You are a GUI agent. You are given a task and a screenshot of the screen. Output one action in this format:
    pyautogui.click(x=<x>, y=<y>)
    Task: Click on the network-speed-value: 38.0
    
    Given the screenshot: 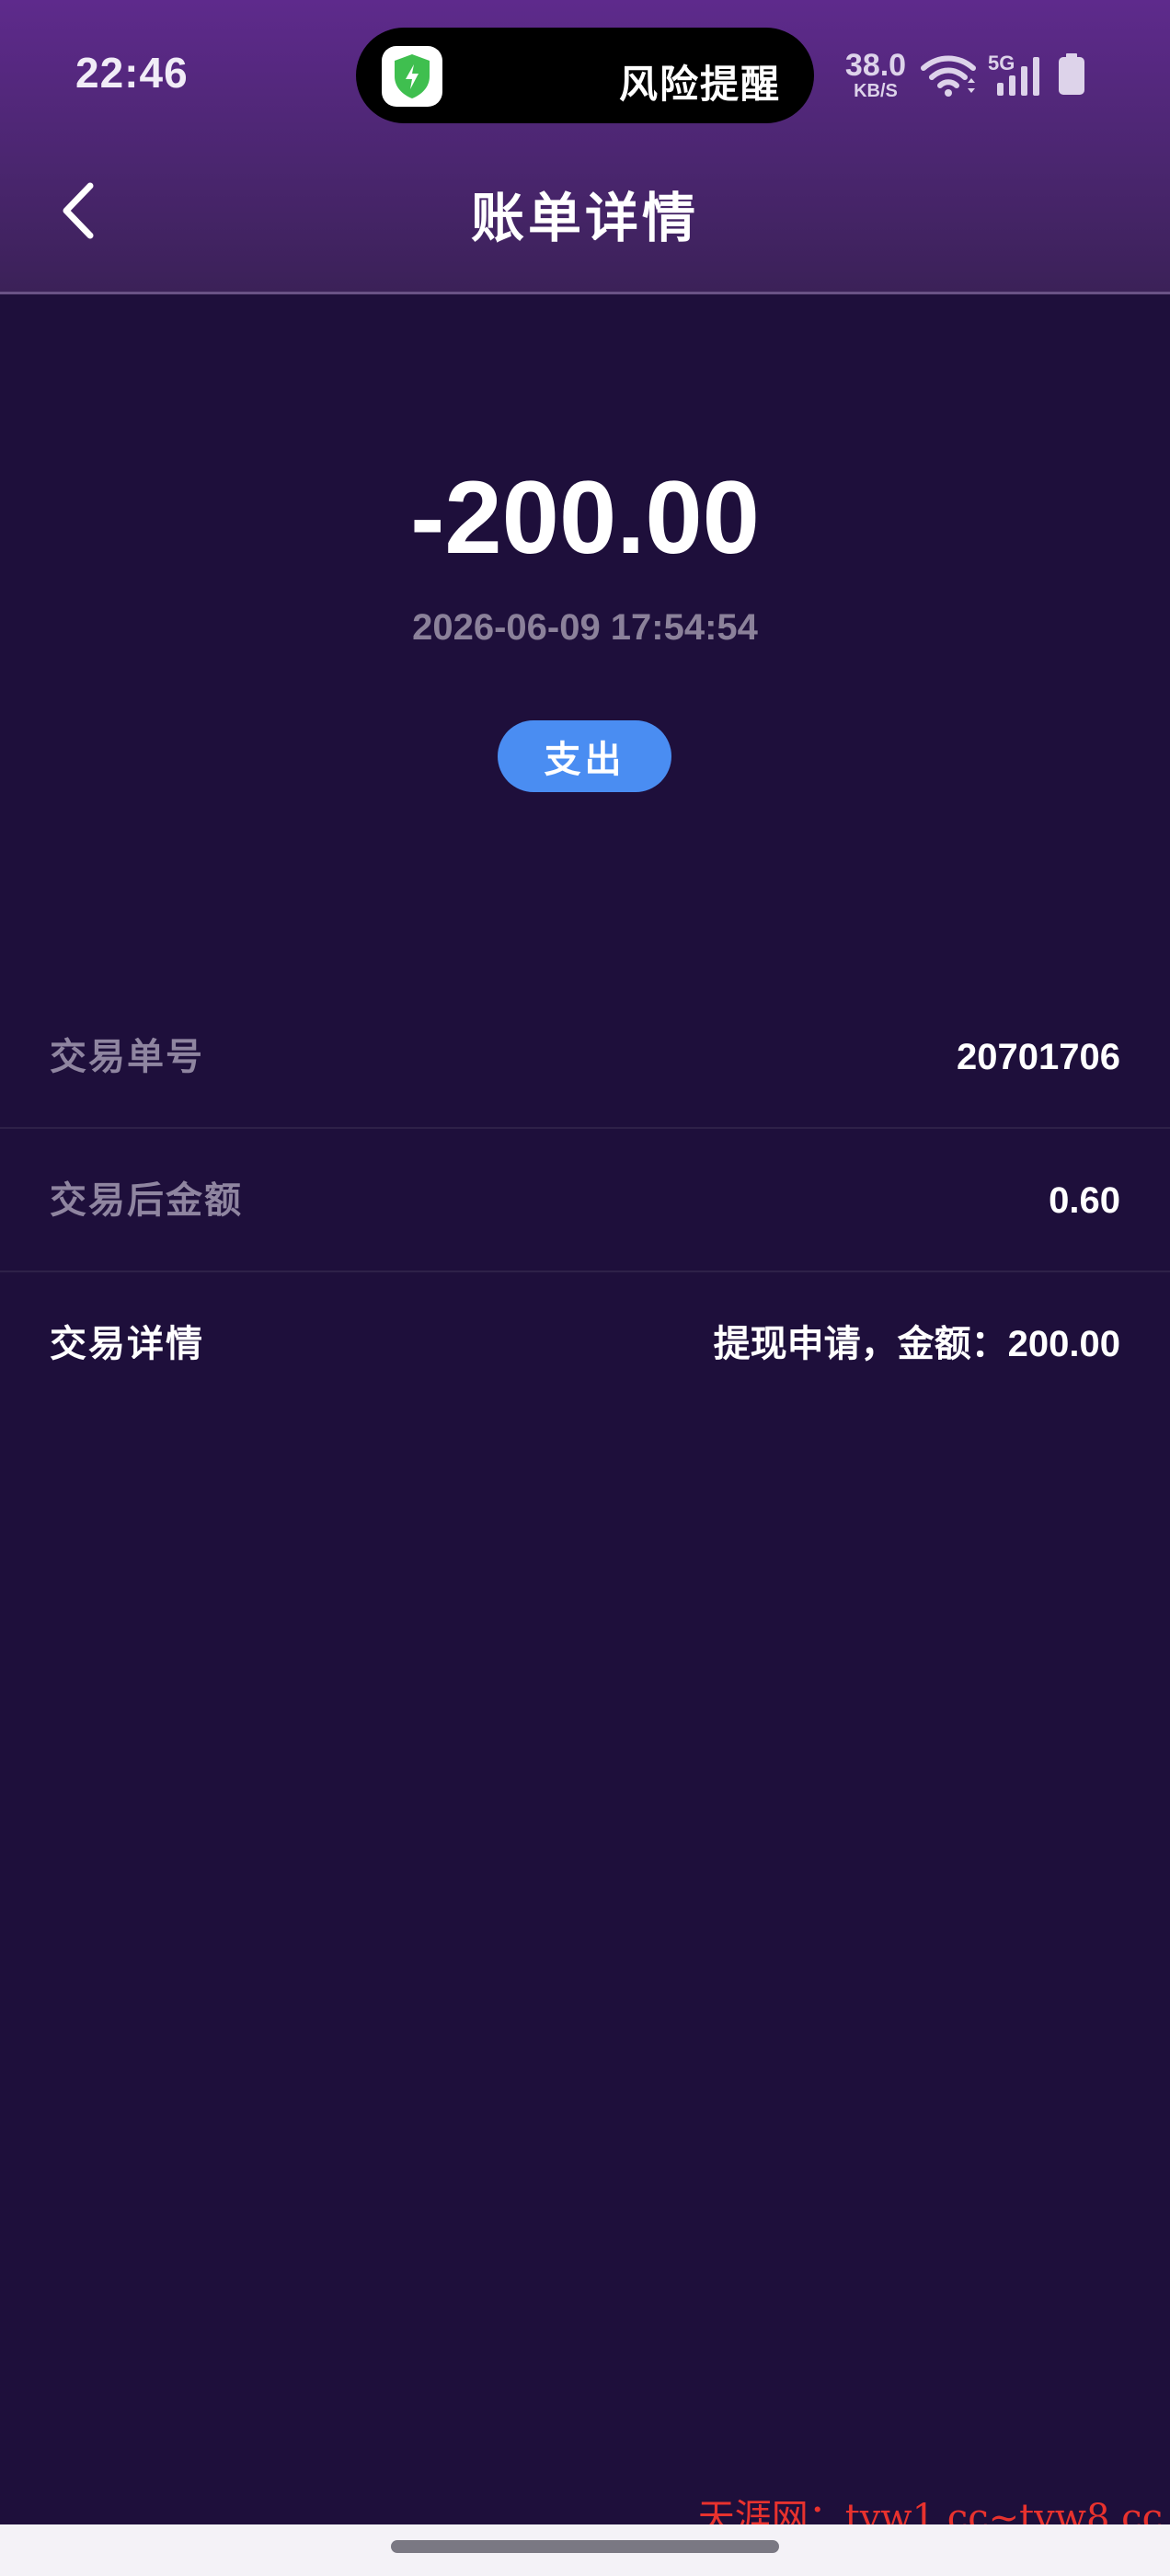 What is the action you would take?
    pyautogui.click(x=875, y=65)
    